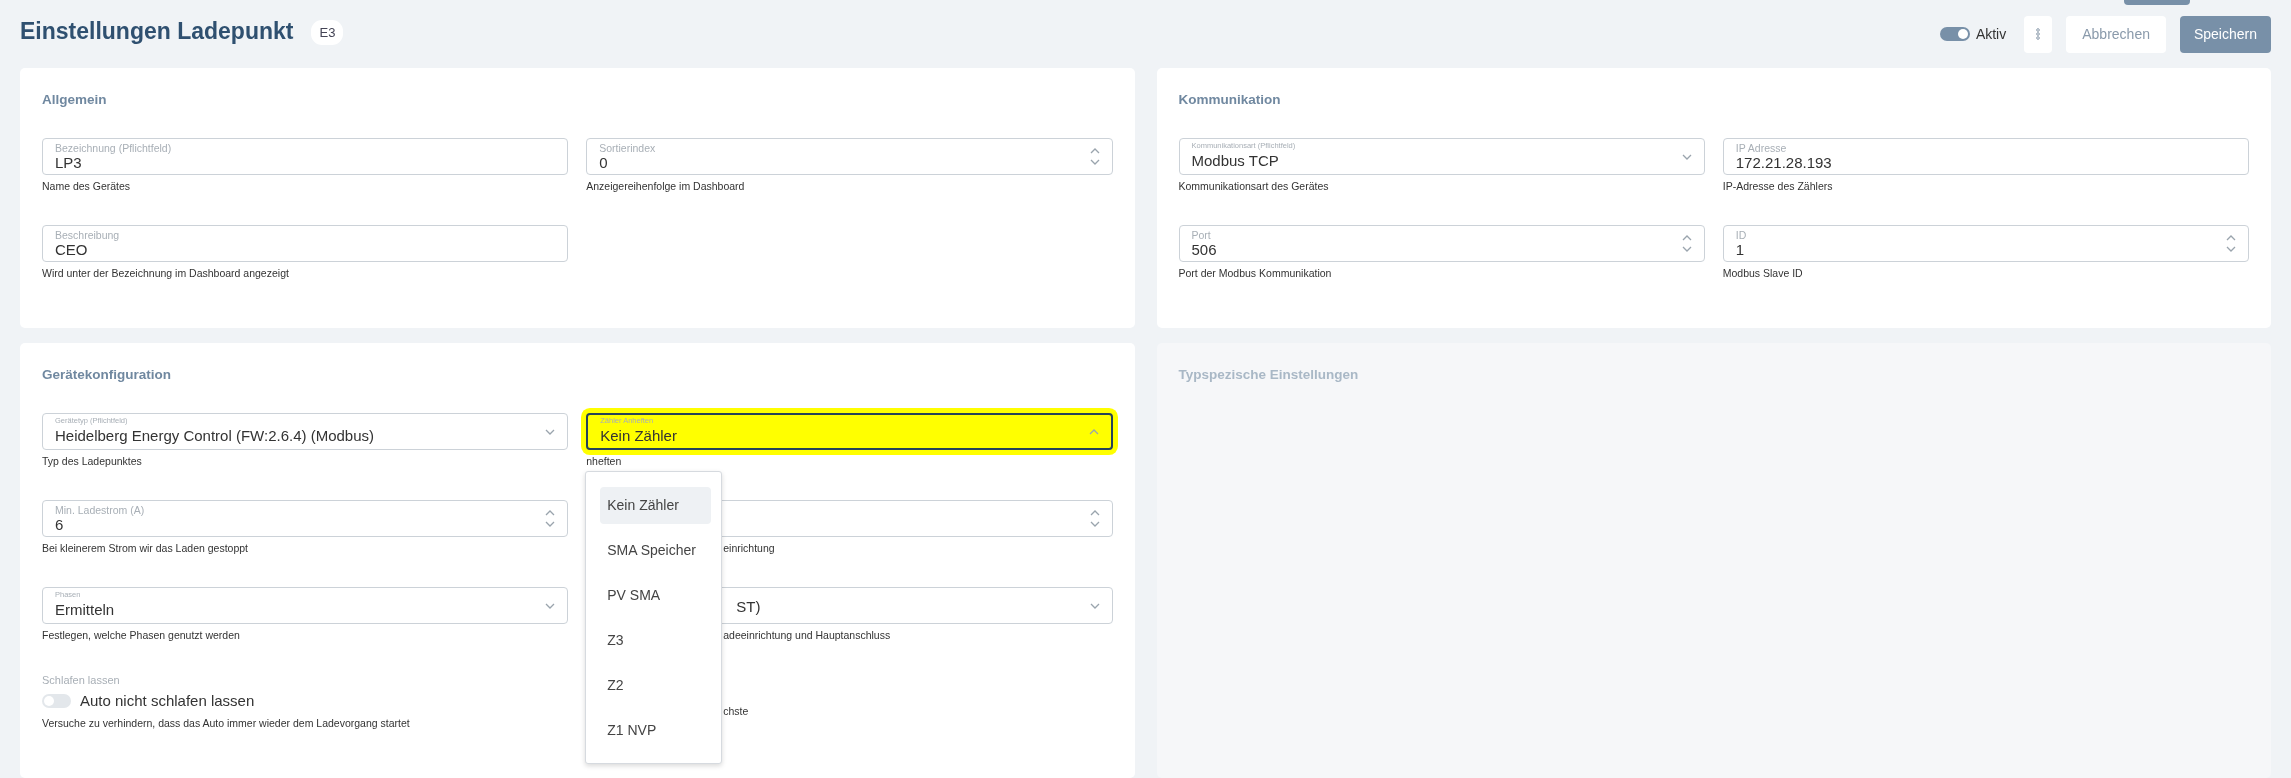  Describe the element at coordinates (656, 550) in the screenshot. I see `menu-option: SMA Speicher` at that location.